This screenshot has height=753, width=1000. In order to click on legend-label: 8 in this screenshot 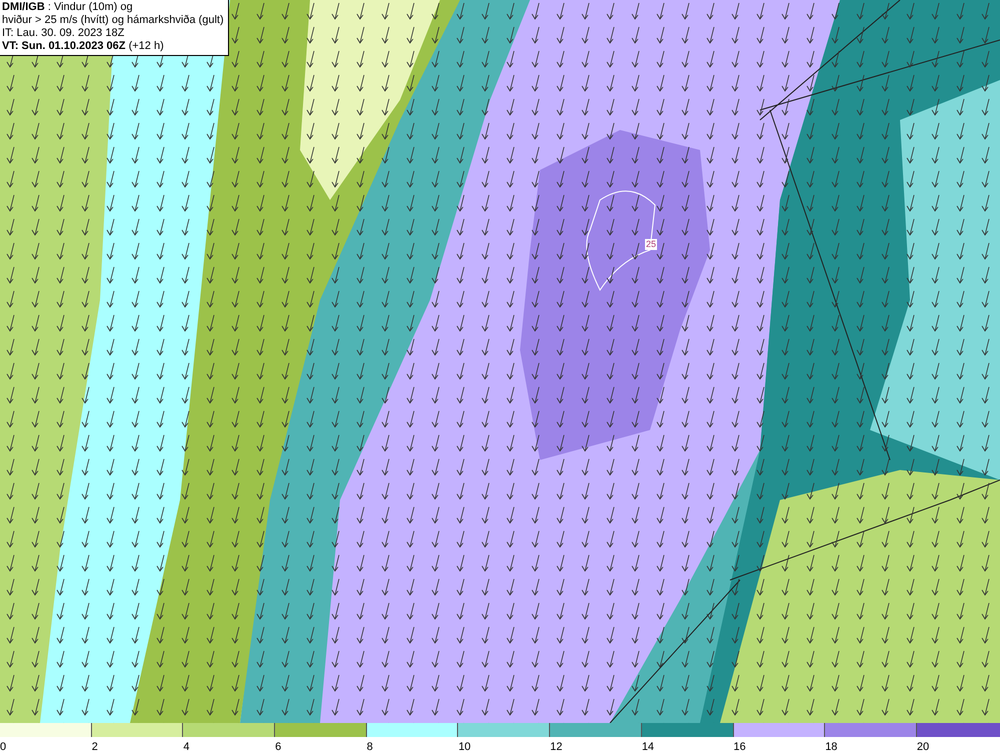, I will do `click(369, 747)`.